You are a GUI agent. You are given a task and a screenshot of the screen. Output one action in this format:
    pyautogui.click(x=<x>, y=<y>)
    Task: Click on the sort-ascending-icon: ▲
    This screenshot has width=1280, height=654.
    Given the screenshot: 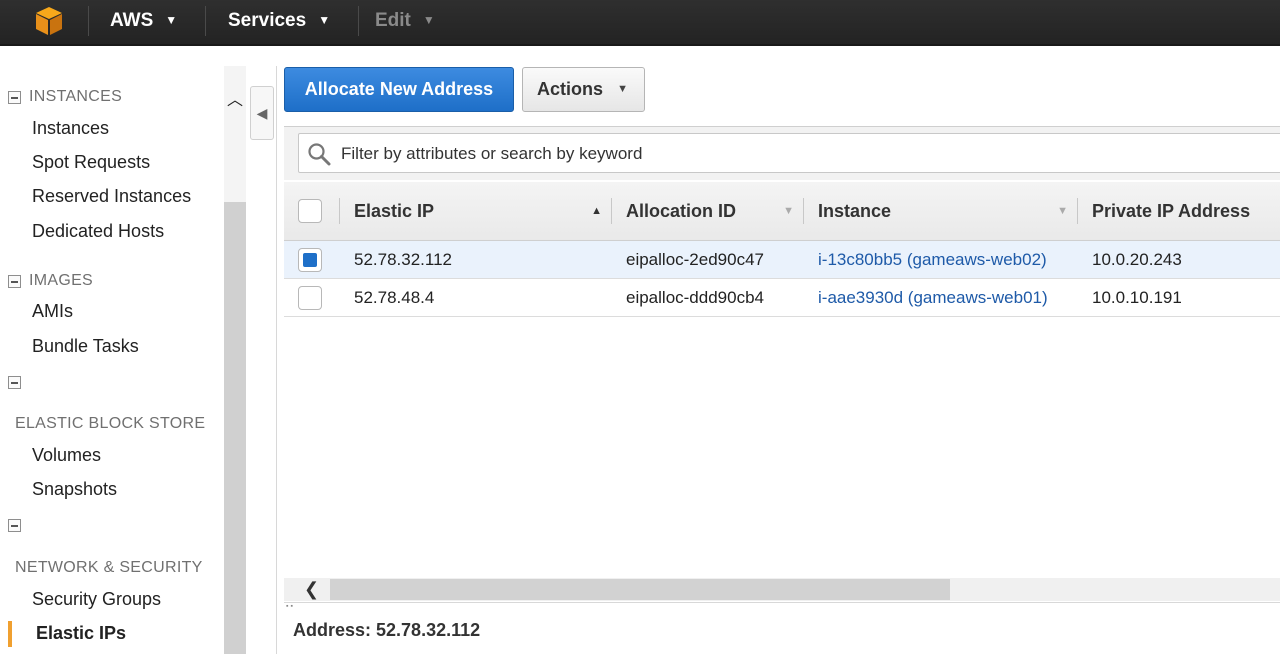 What is the action you would take?
    pyautogui.click(x=596, y=211)
    